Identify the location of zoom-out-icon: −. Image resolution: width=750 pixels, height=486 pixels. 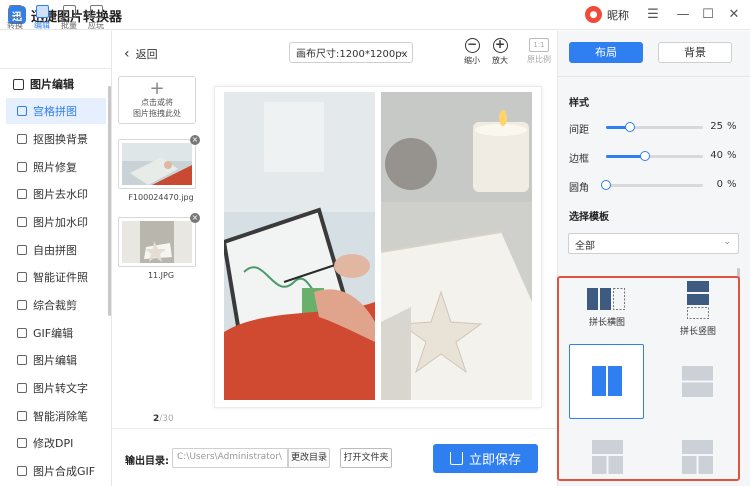
(472, 45).